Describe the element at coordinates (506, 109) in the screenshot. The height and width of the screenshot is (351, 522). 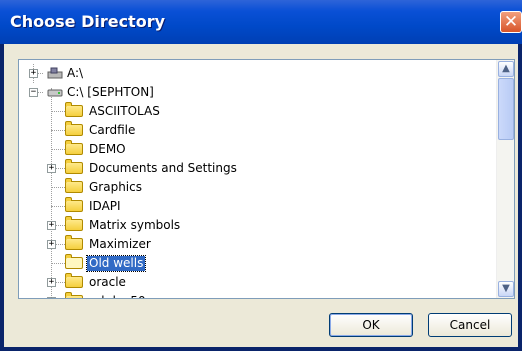
I see `scroll-thumb` at that location.